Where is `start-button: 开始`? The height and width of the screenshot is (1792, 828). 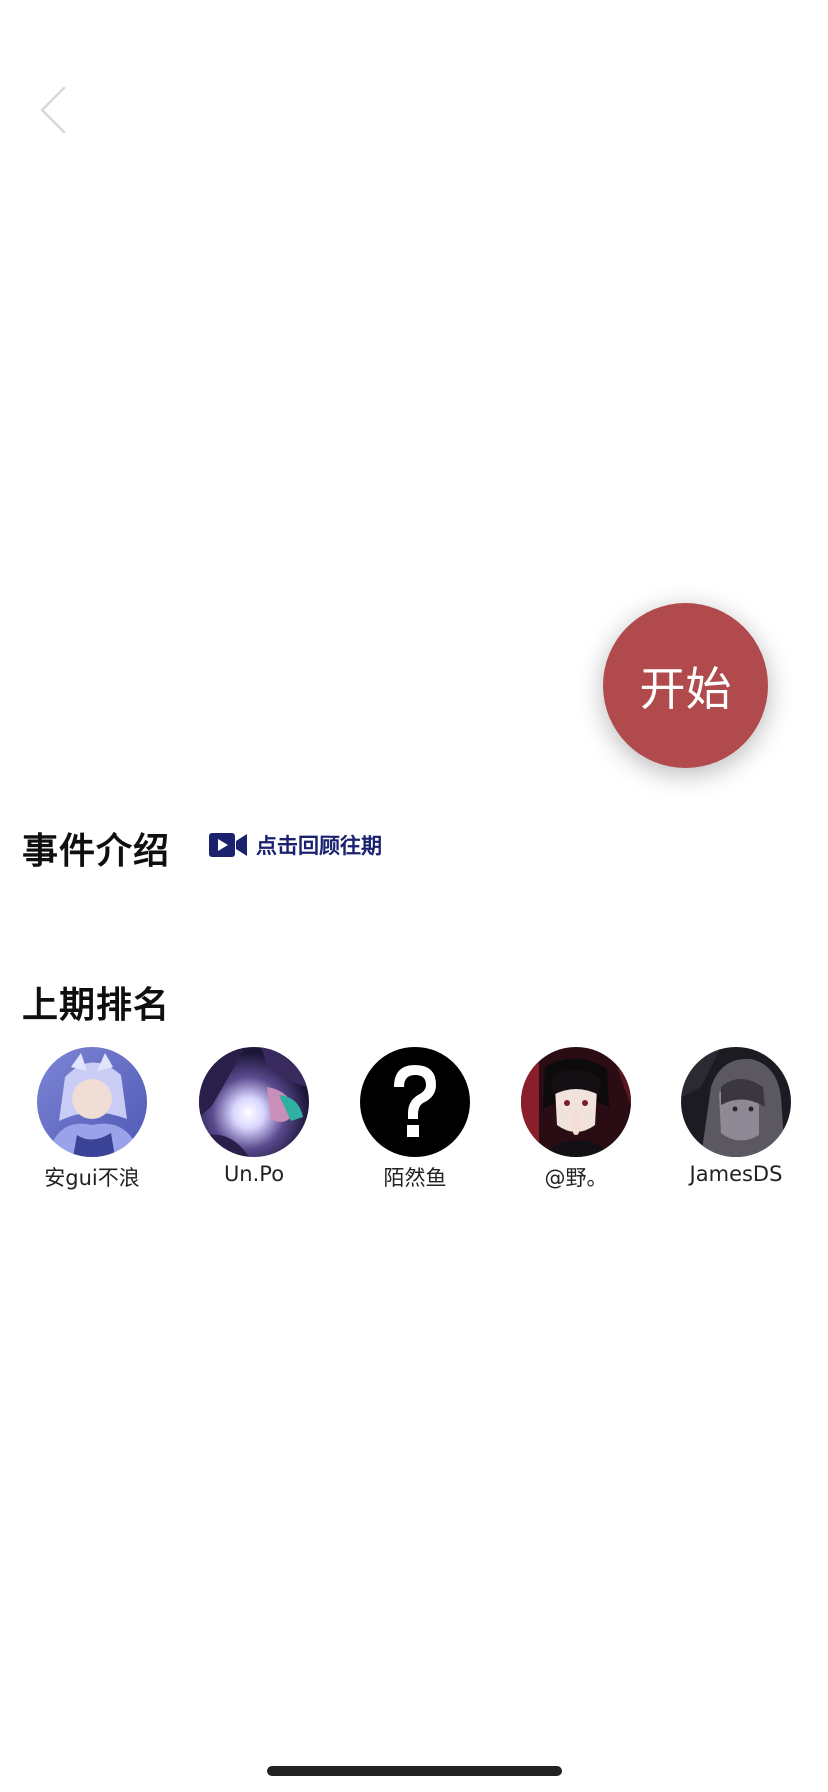 start-button: 开始 is located at coordinates (685, 685).